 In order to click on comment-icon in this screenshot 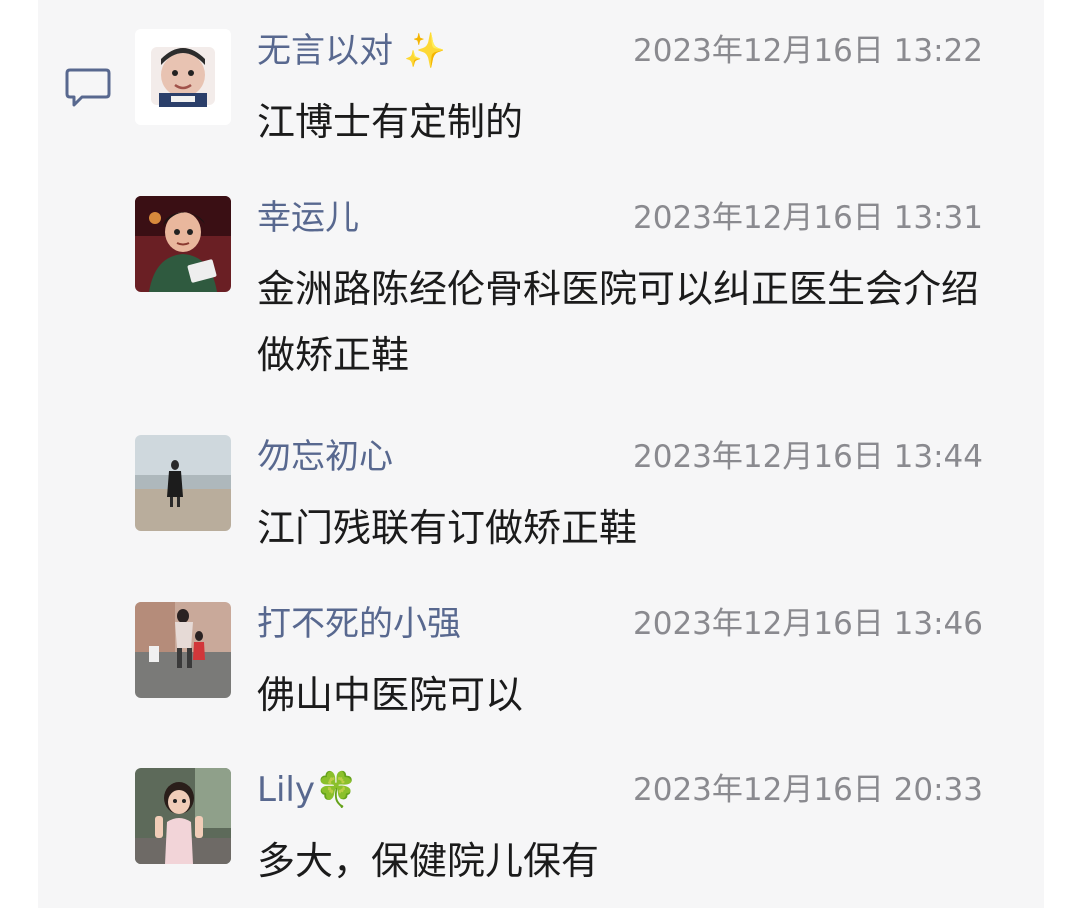, I will do `click(88, 88)`.